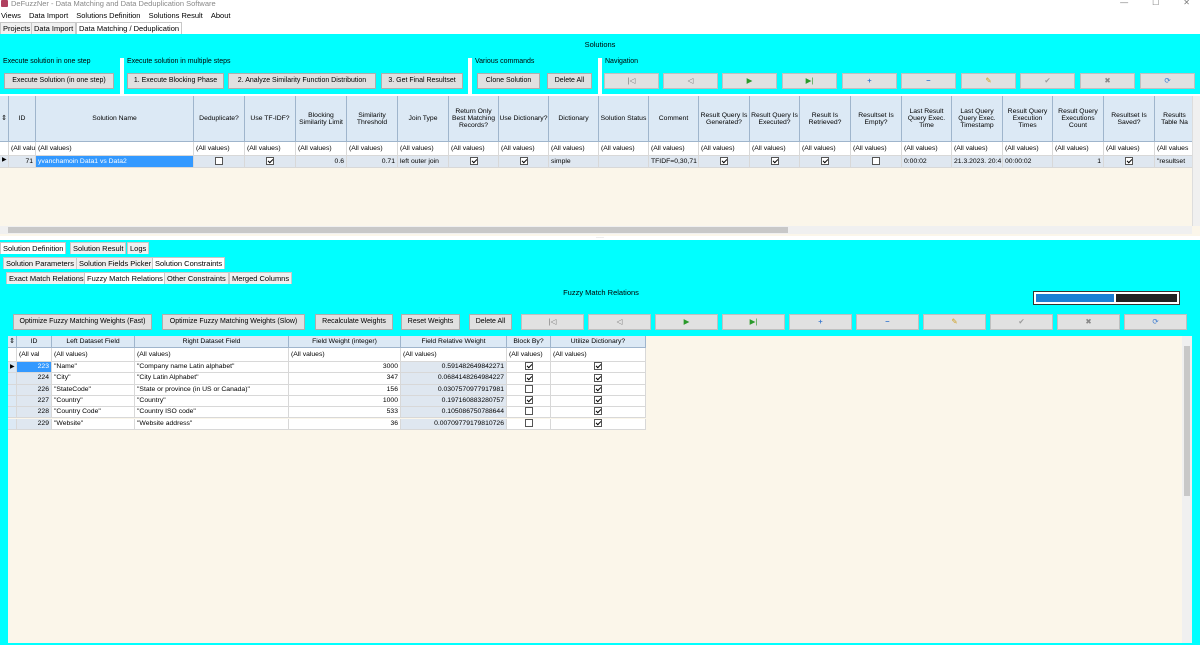 The height and width of the screenshot is (645, 1200). Describe the element at coordinates (93, 379) in the screenshot. I see `cell-left-field: "City"` at that location.